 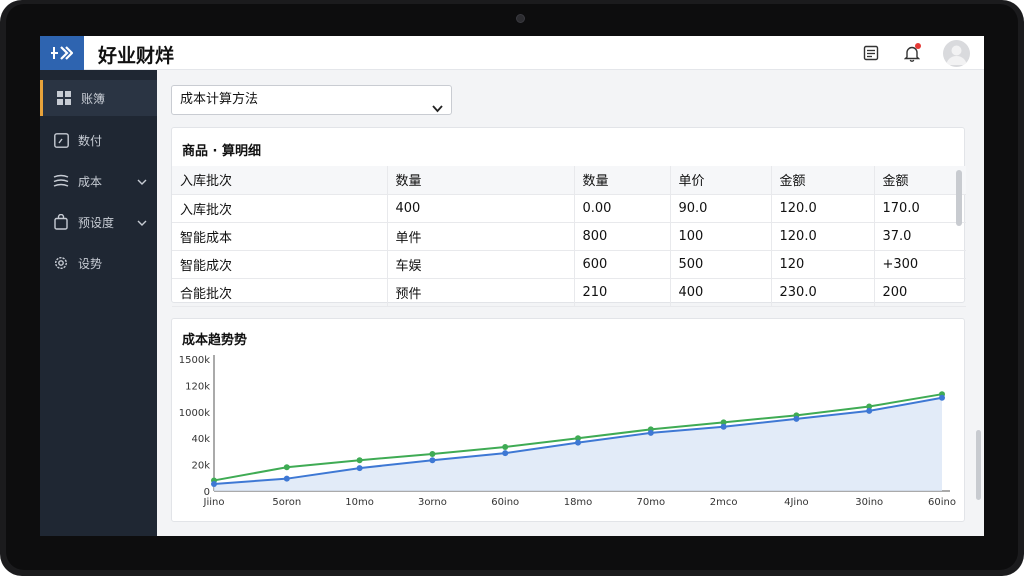 I want to click on y-tick-label: 1500k, so click(x=194, y=360).